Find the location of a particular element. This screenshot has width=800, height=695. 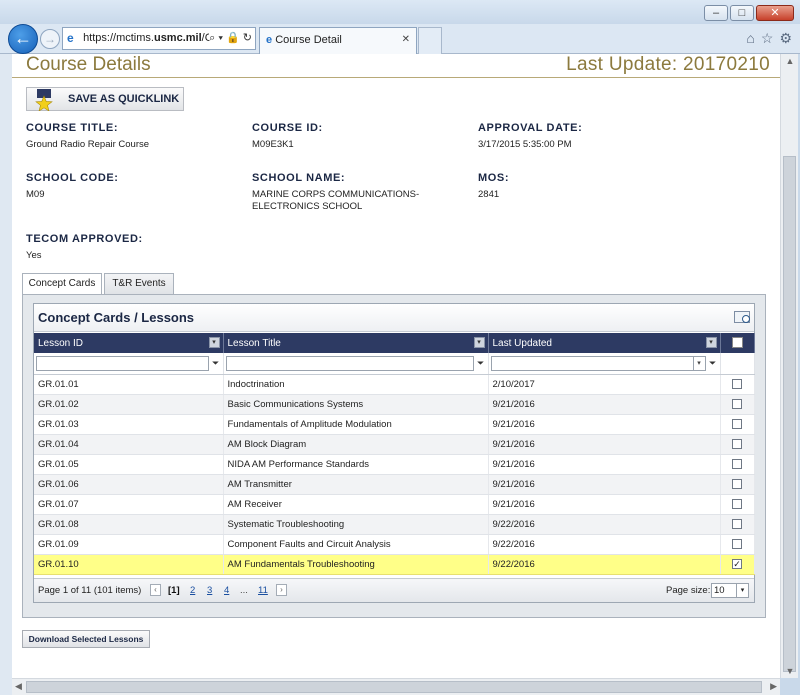

address-tools-icons: ⌕ ▾ 🔒 ↻ is located at coordinates (230, 38).